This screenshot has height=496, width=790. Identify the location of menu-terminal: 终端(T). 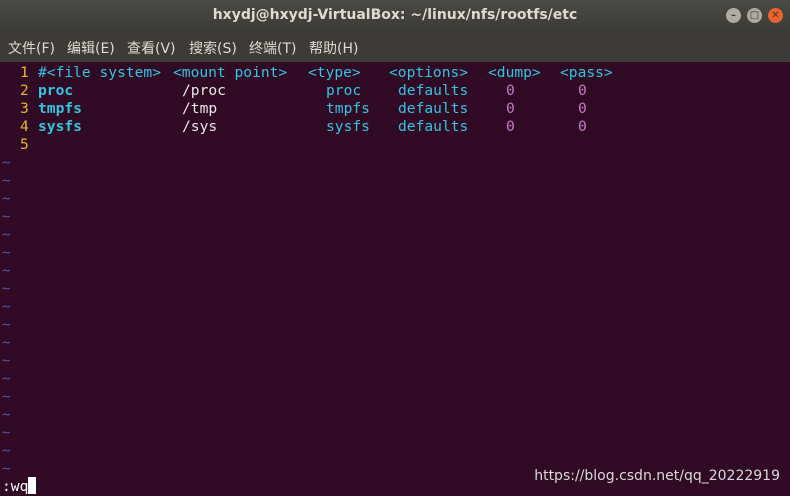
(272, 48).